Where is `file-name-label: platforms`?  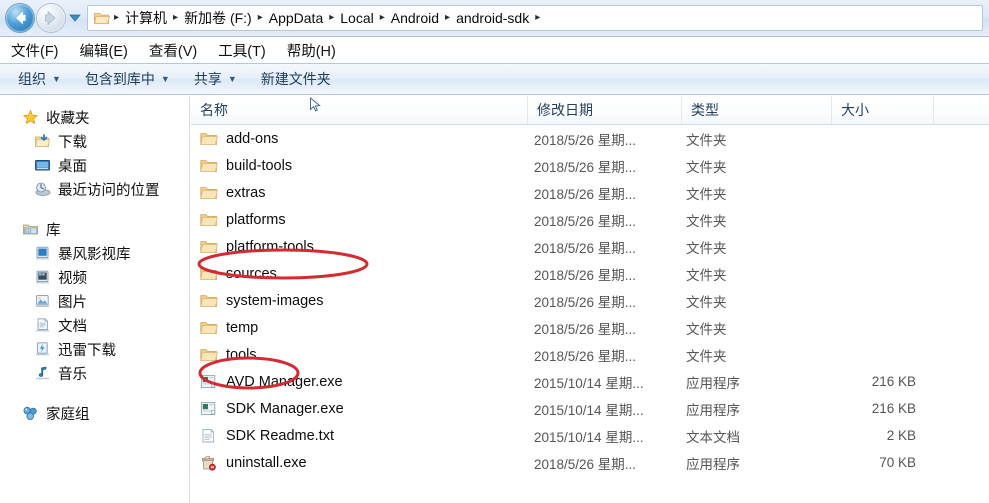
file-name-label: platforms is located at coordinates (256, 219).